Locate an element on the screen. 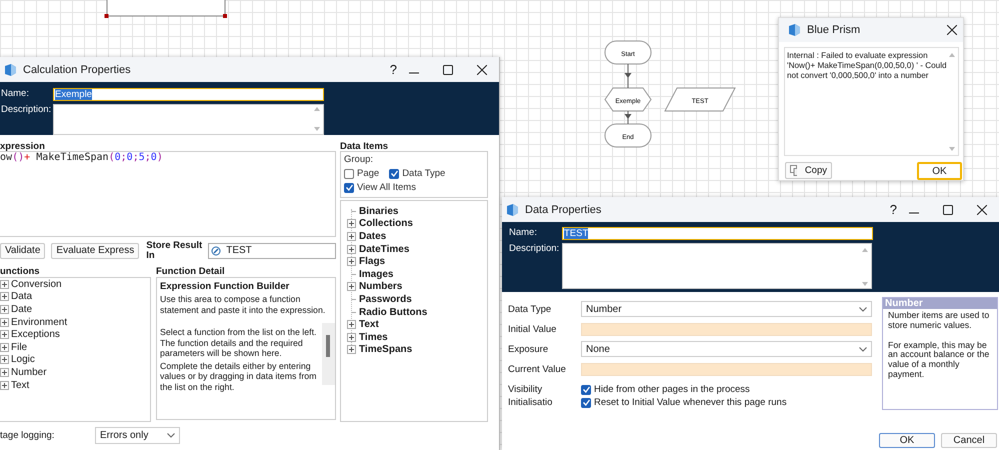  data-item: Collections is located at coordinates (386, 224).